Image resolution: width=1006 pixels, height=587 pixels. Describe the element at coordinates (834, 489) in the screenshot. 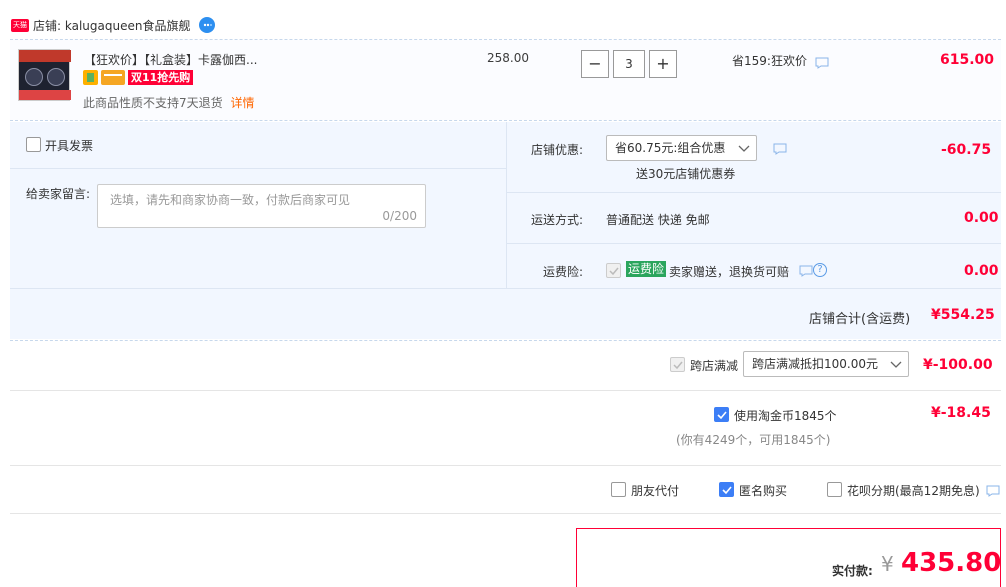

I see `huabei-checkbox` at that location.